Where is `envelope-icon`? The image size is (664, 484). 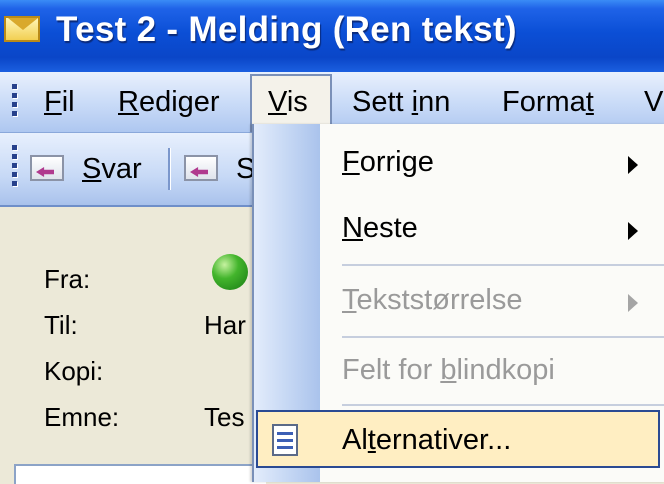
envelope-icon is located at coordinates (22, 29).